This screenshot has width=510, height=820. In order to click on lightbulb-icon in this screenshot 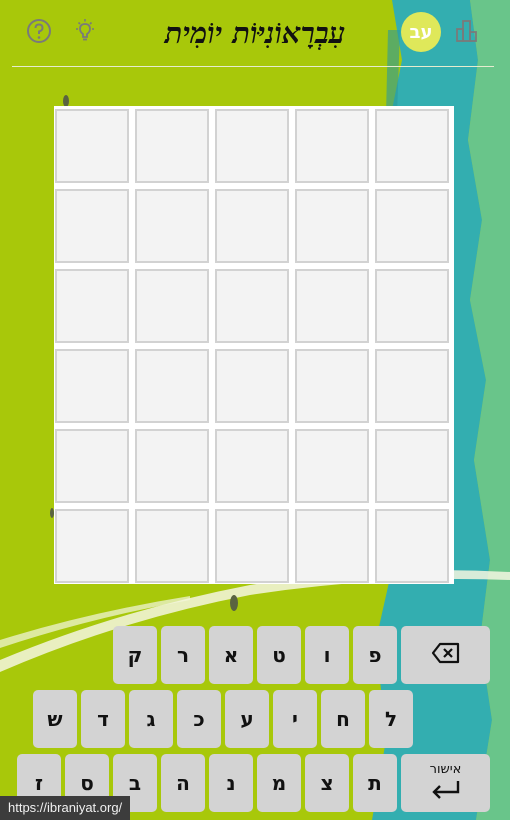, I will do `click(85, 31)`.